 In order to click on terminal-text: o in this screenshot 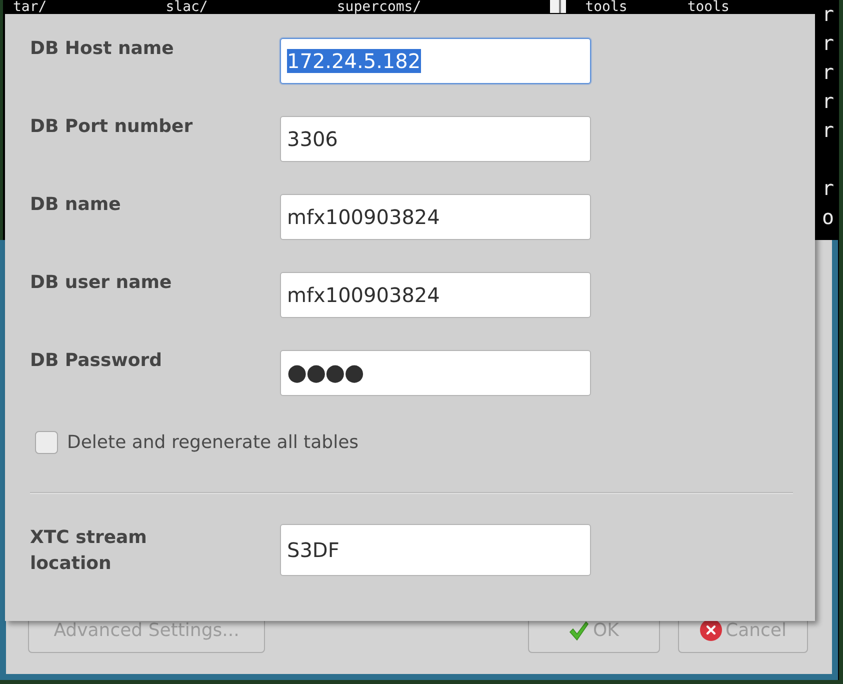, I will do `click(828, 217)`.